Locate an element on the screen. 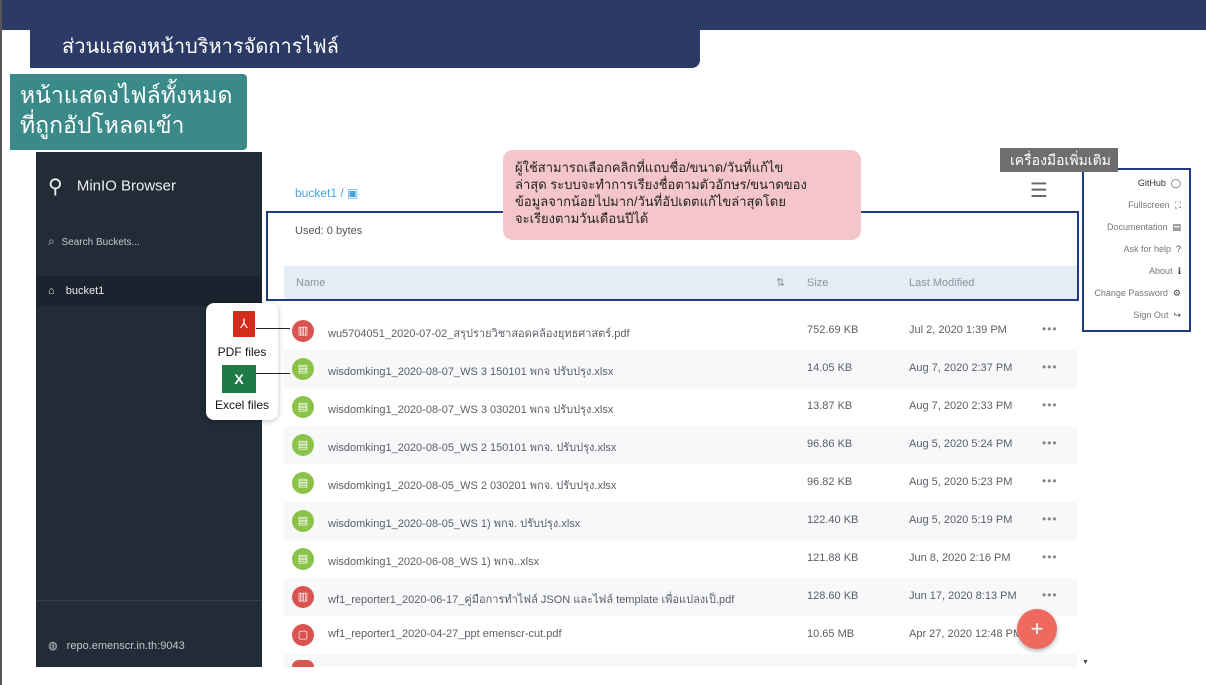 This screenshot has width=1206, height=685. file-name: wisdomking1_2020-06-08_WS 1) พกจ..xlsx is located at coordinates (433, 561).